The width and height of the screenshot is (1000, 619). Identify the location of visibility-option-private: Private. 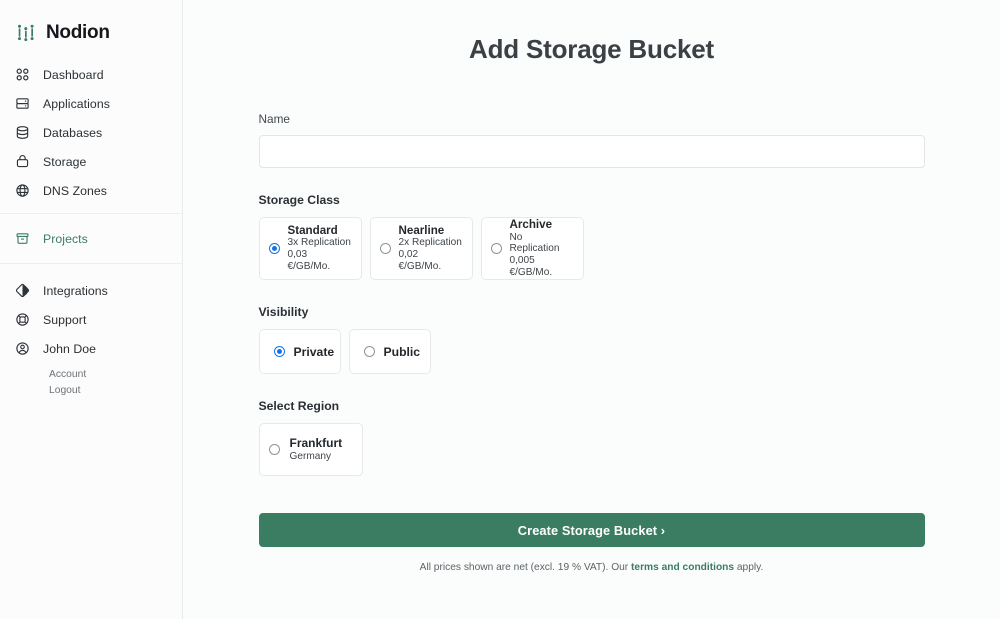
(299, 351).